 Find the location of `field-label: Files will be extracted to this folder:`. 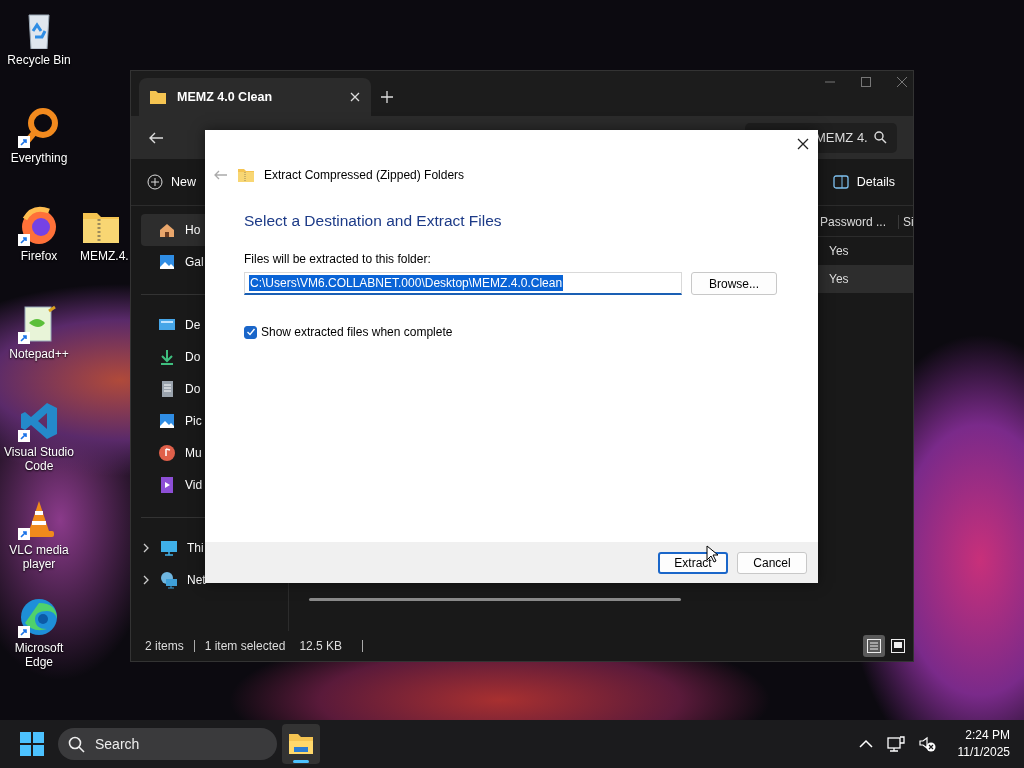

field-label: Files will be extracted to this folder: is located at coordinates (338, 259).